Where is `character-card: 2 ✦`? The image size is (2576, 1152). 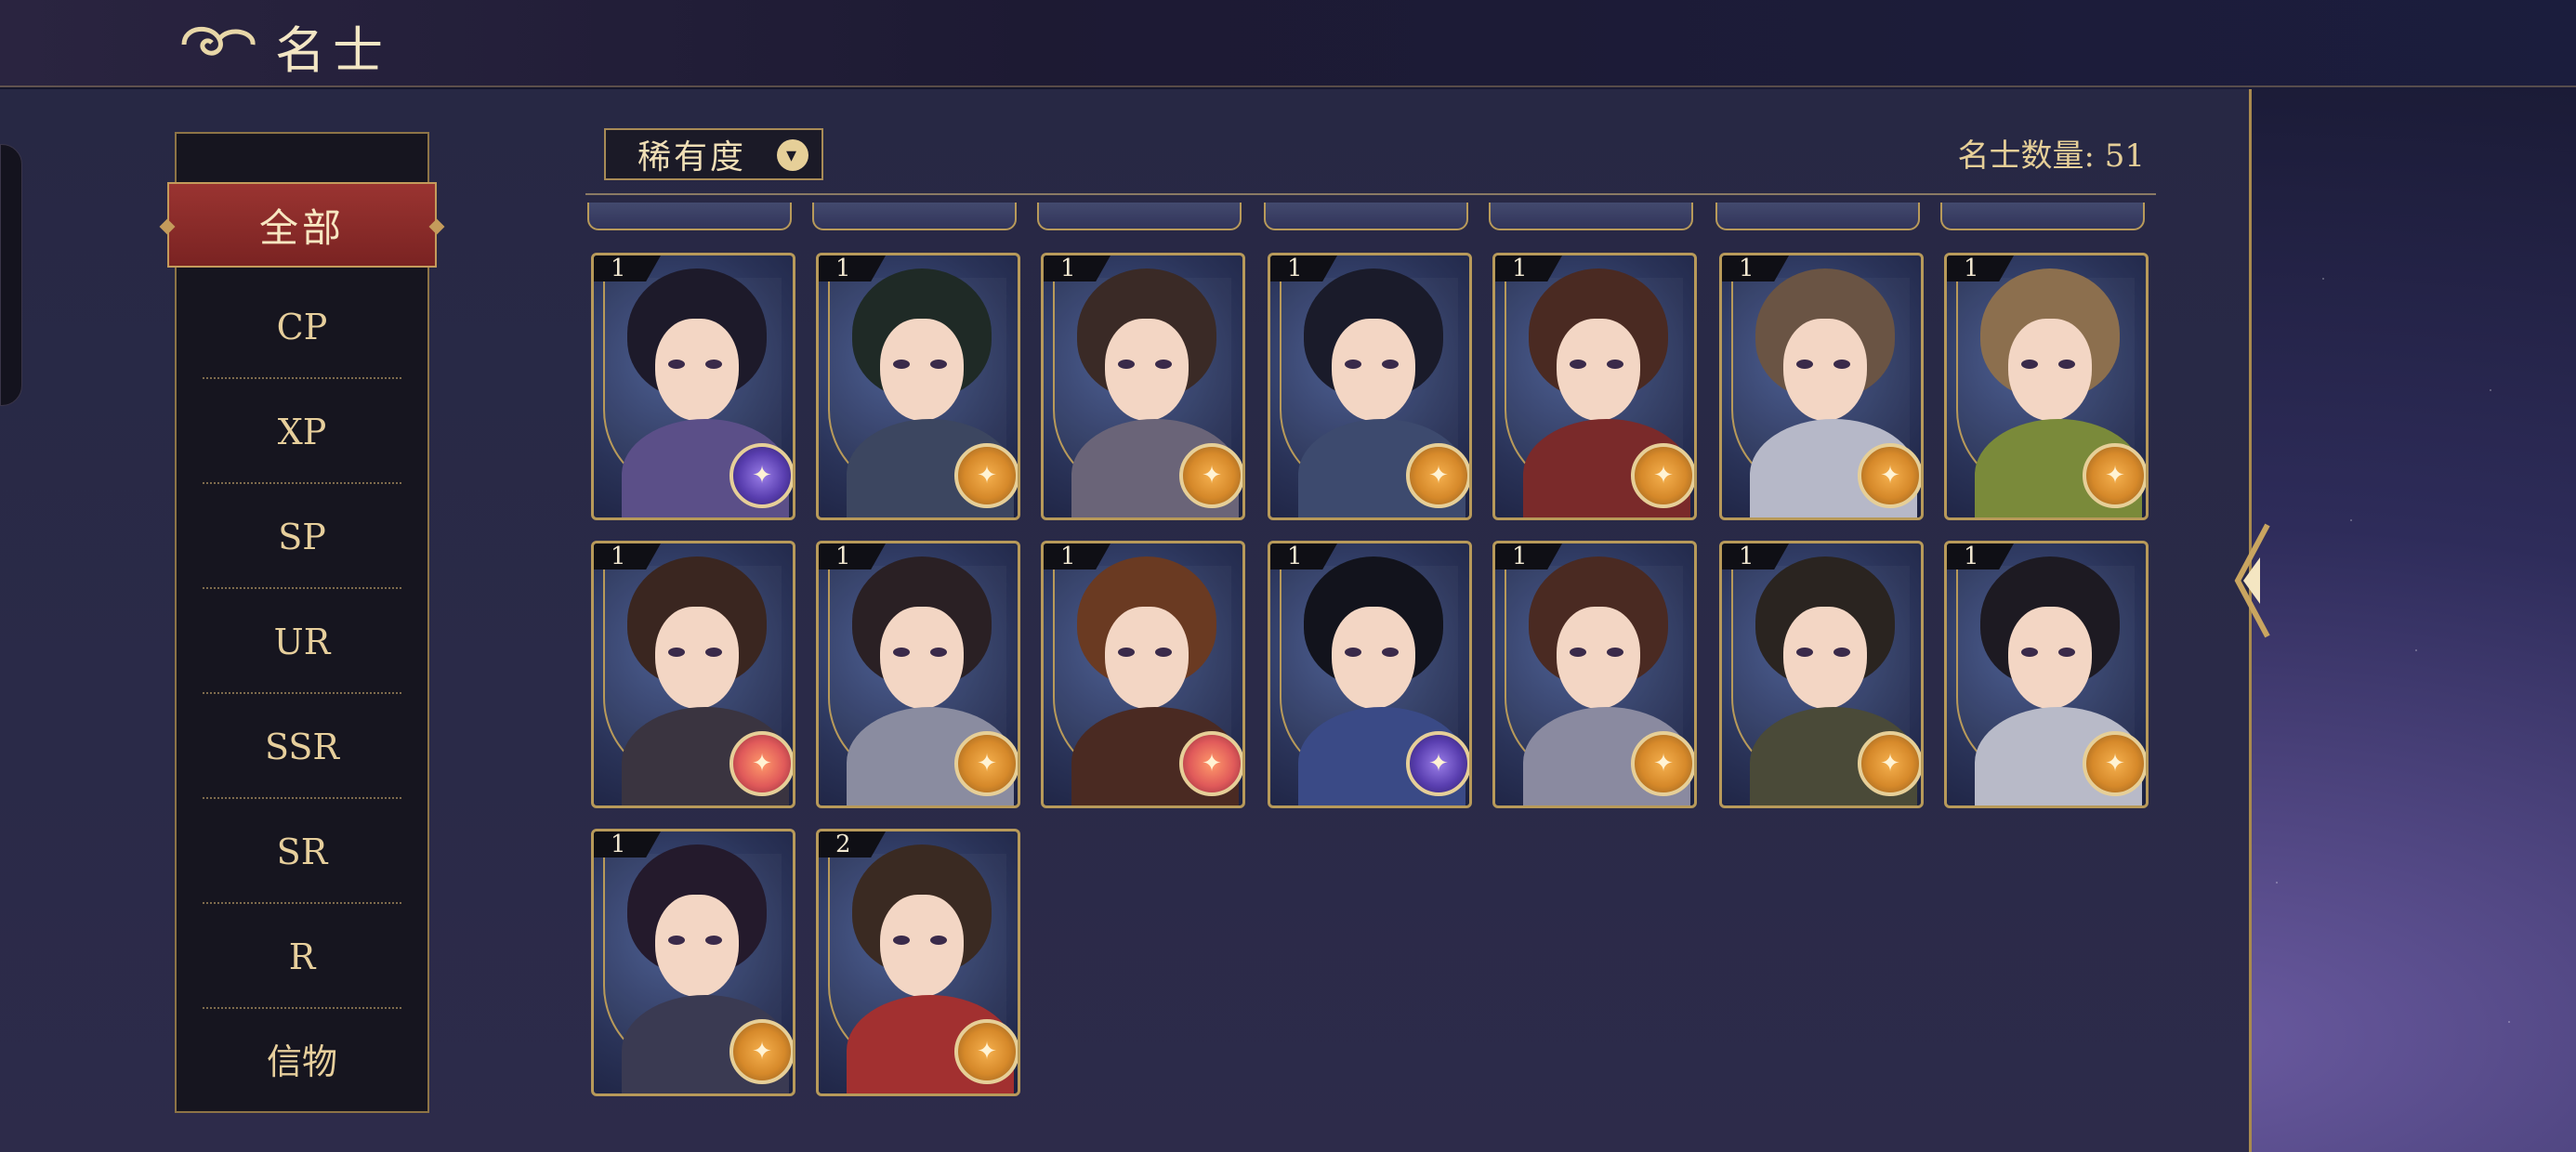
character-card: 2 ✦ is located at coordinates (918, 962).